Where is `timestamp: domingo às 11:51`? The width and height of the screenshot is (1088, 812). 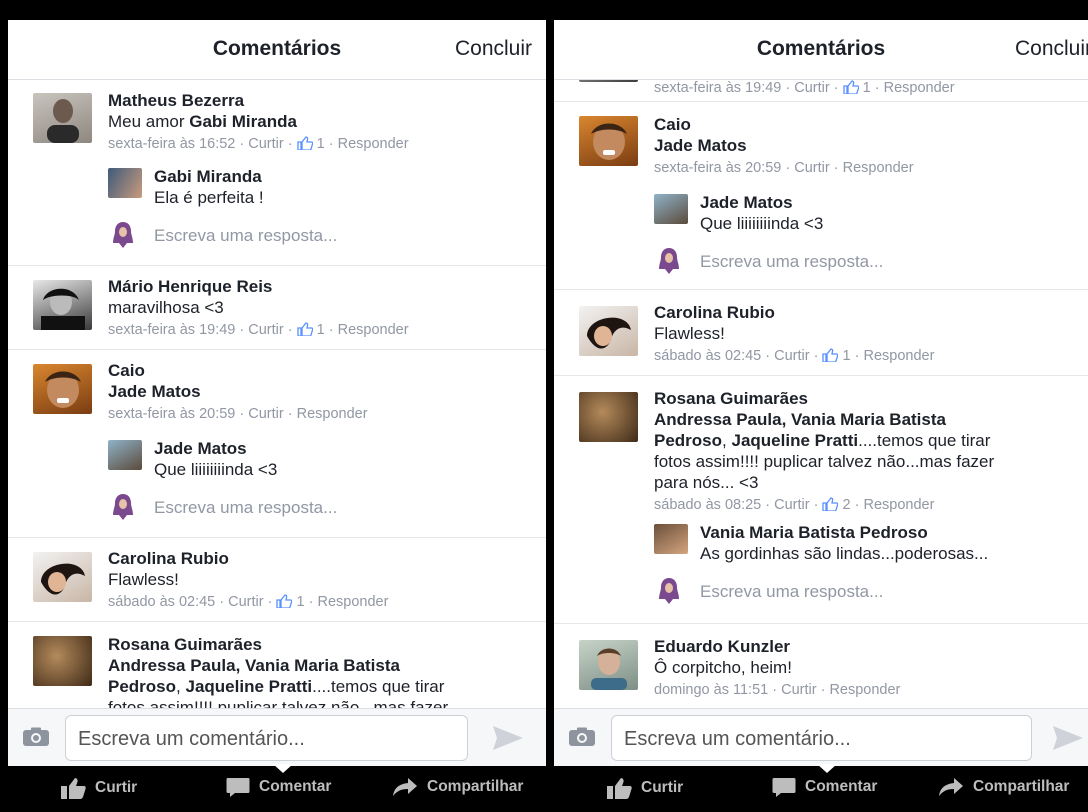
timestamp: domingo às 11:51 is located at coordinates (711, 690).